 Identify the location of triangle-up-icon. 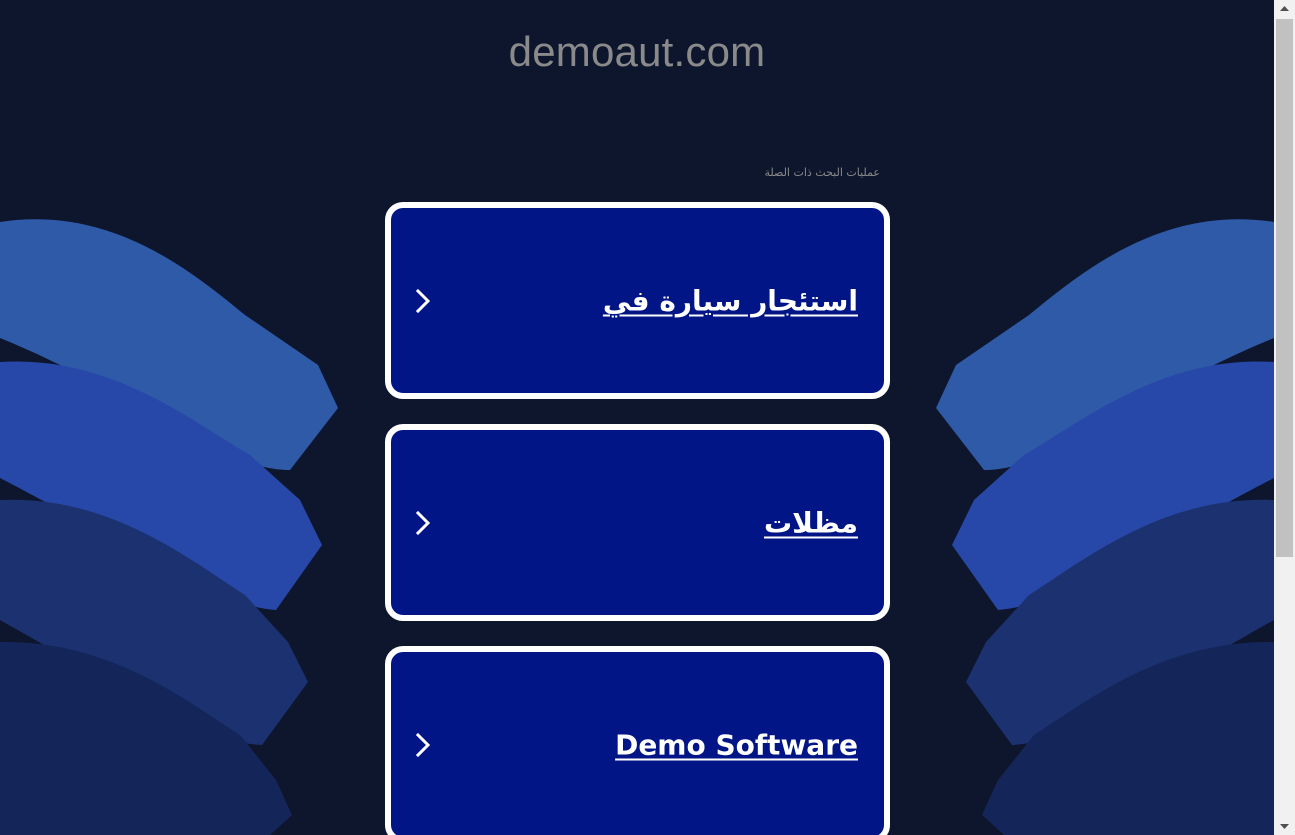
(1284, 8).